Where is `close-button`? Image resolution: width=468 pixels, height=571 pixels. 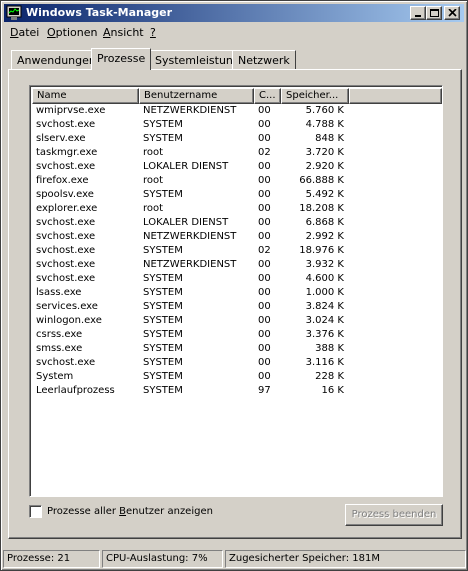 close-button is located at coordinates (452, 13).